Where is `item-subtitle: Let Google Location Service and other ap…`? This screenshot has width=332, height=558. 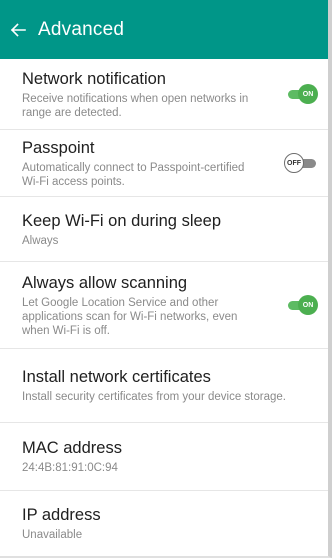
item-subtitle: Let Google Location Service and other ap… is located at coordinates (130, 316).